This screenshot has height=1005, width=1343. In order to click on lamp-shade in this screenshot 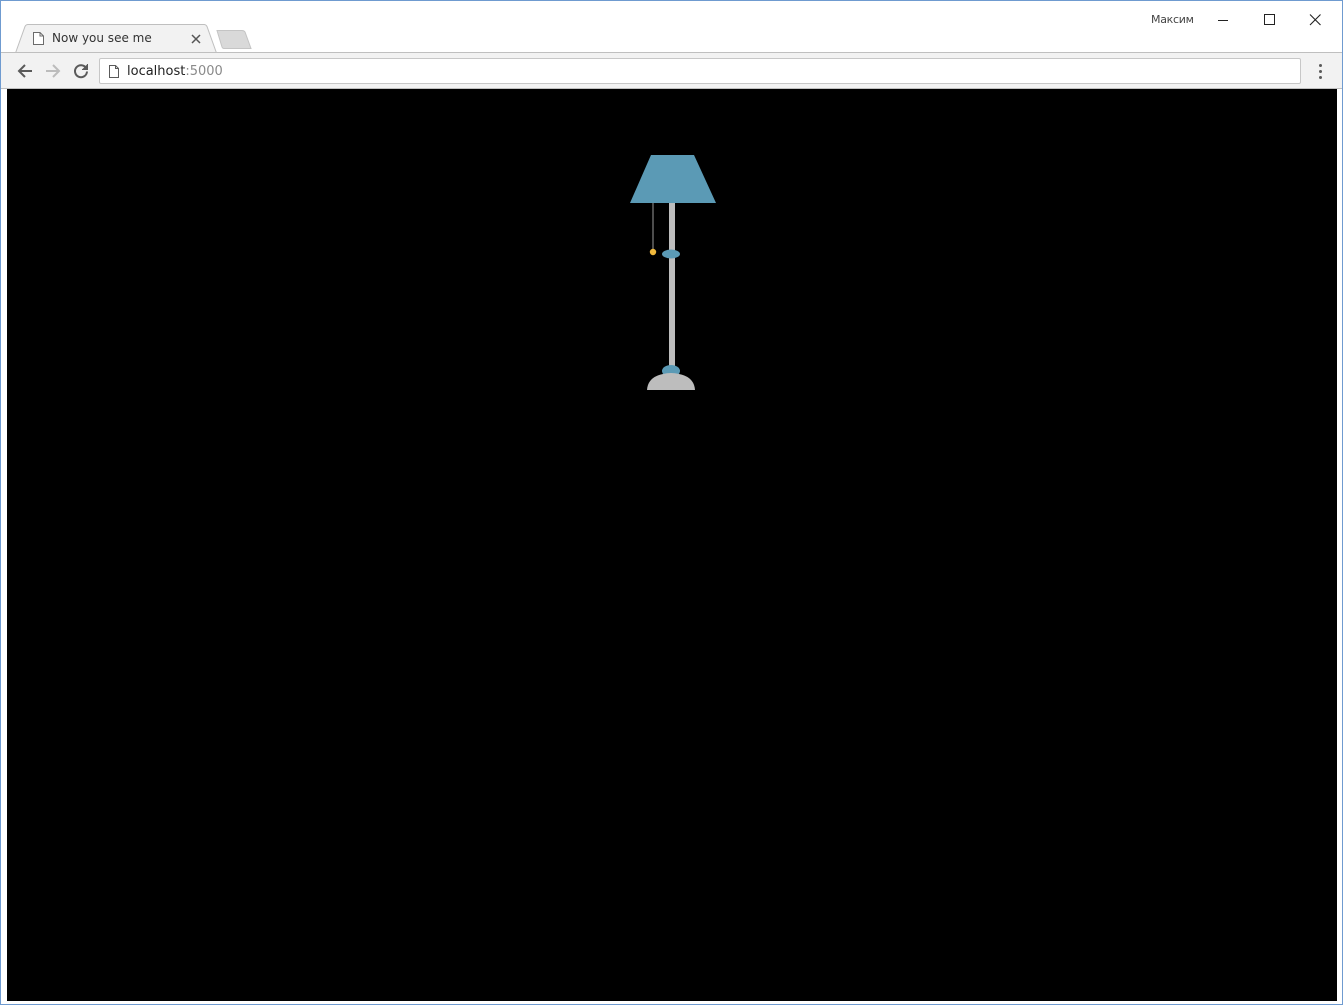, I will do `click(673, 179)`.